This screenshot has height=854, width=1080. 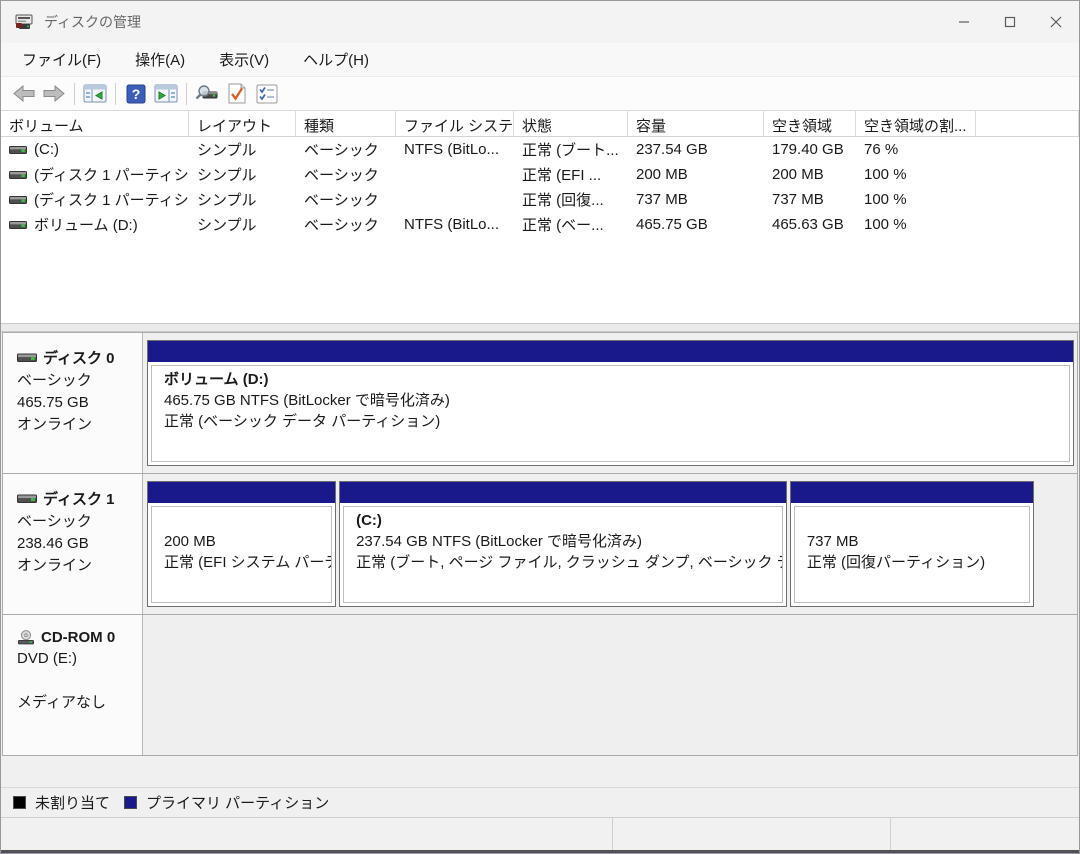 What do you see at coordinates (242, 123) in the screenshot?
I see `column-header-layout: レイアウト` at bounding box center [242, 123].